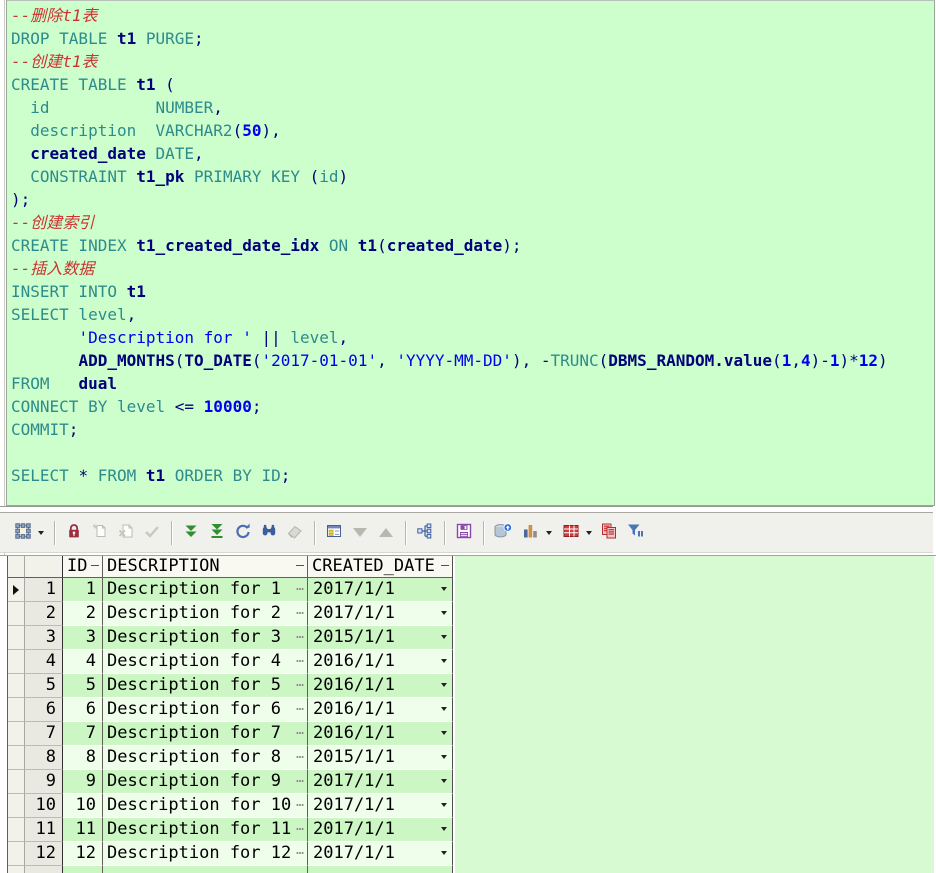  Describe the element at coordinates (83, 686) in the screenshot. I see `cell-id: 5` at that location.